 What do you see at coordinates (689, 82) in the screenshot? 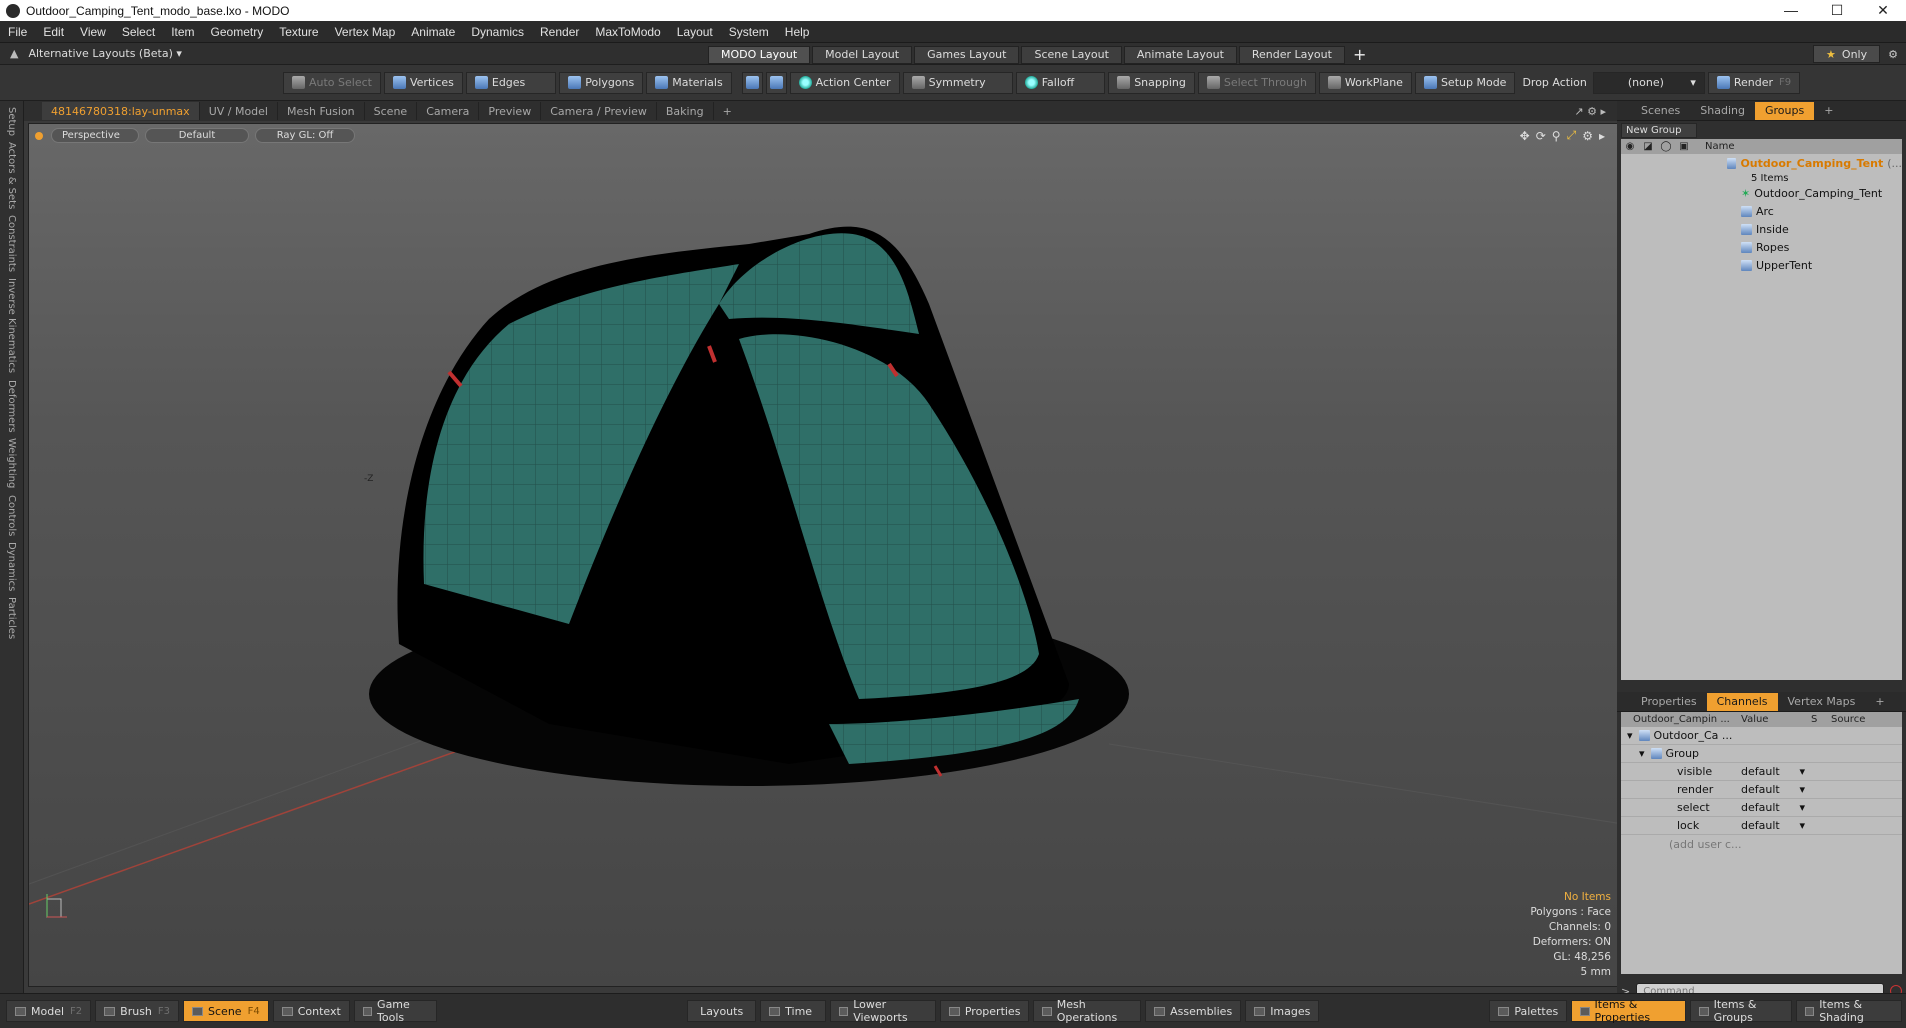
I see `materials-button: Materials` at bounding box center [689, 82].